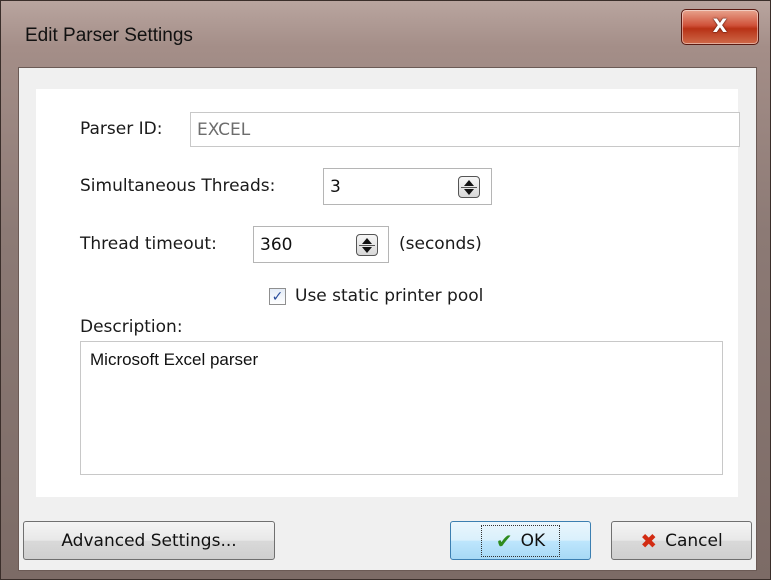 The width and height of the screenshot is (771, 580). What do you see at coordinates (131, 327) in the screenshot?
I see `description-label: Description:` at bounding box center [131, 327].